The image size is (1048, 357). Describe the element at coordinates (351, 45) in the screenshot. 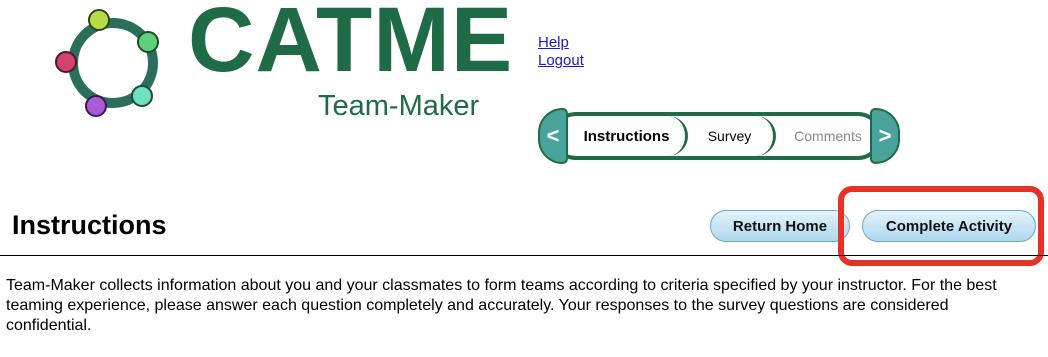

I see `catme-logo-text: CATME` at that location.